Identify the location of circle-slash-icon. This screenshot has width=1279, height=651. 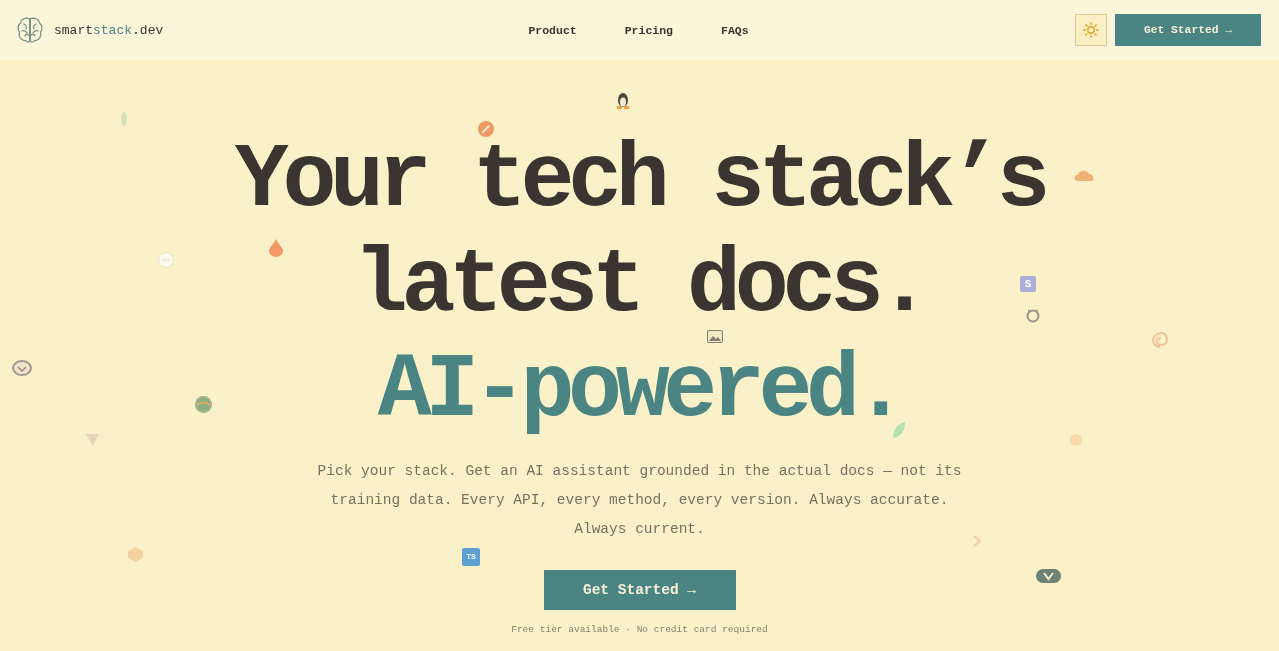
(486, 129).